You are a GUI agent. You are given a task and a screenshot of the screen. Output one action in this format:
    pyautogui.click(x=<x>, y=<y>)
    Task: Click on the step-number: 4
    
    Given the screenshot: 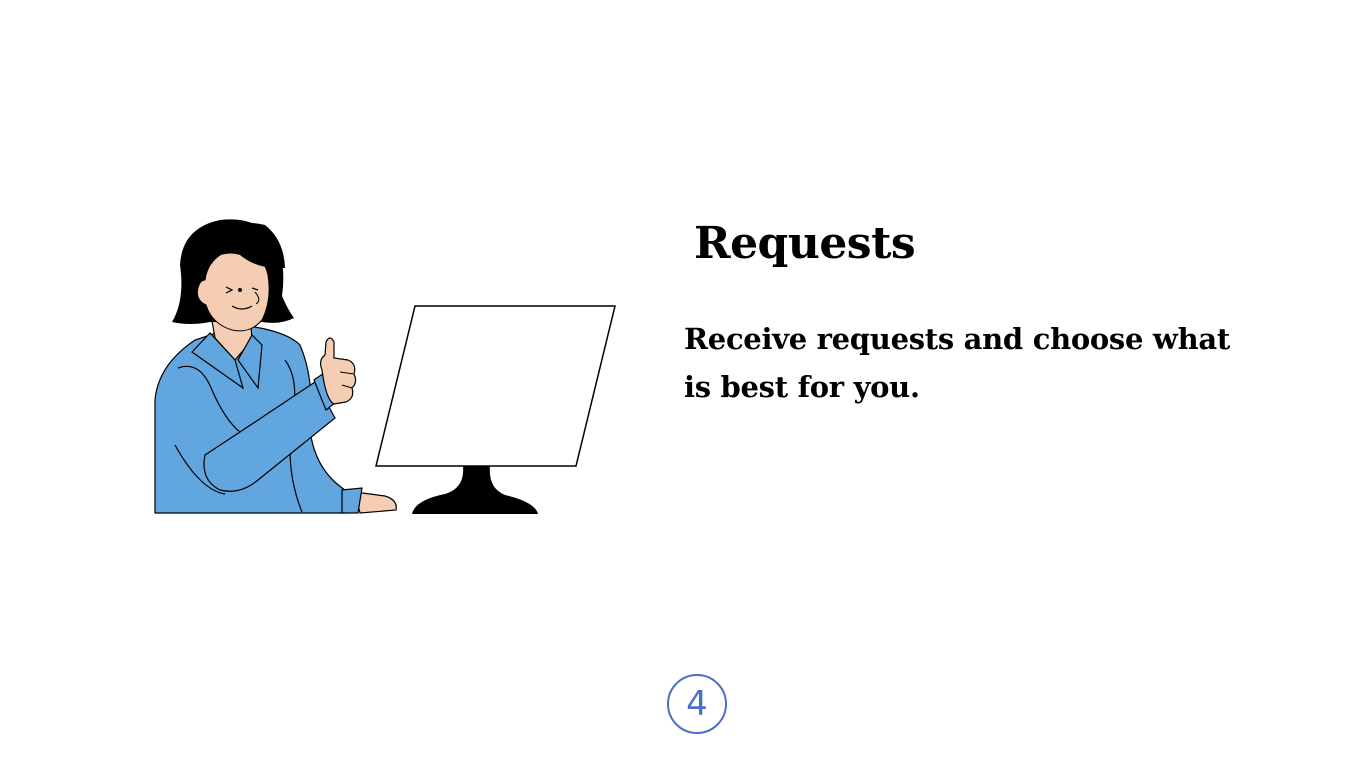 What is the action you would take?
    pyautogui.click(x=697, y=704)
    